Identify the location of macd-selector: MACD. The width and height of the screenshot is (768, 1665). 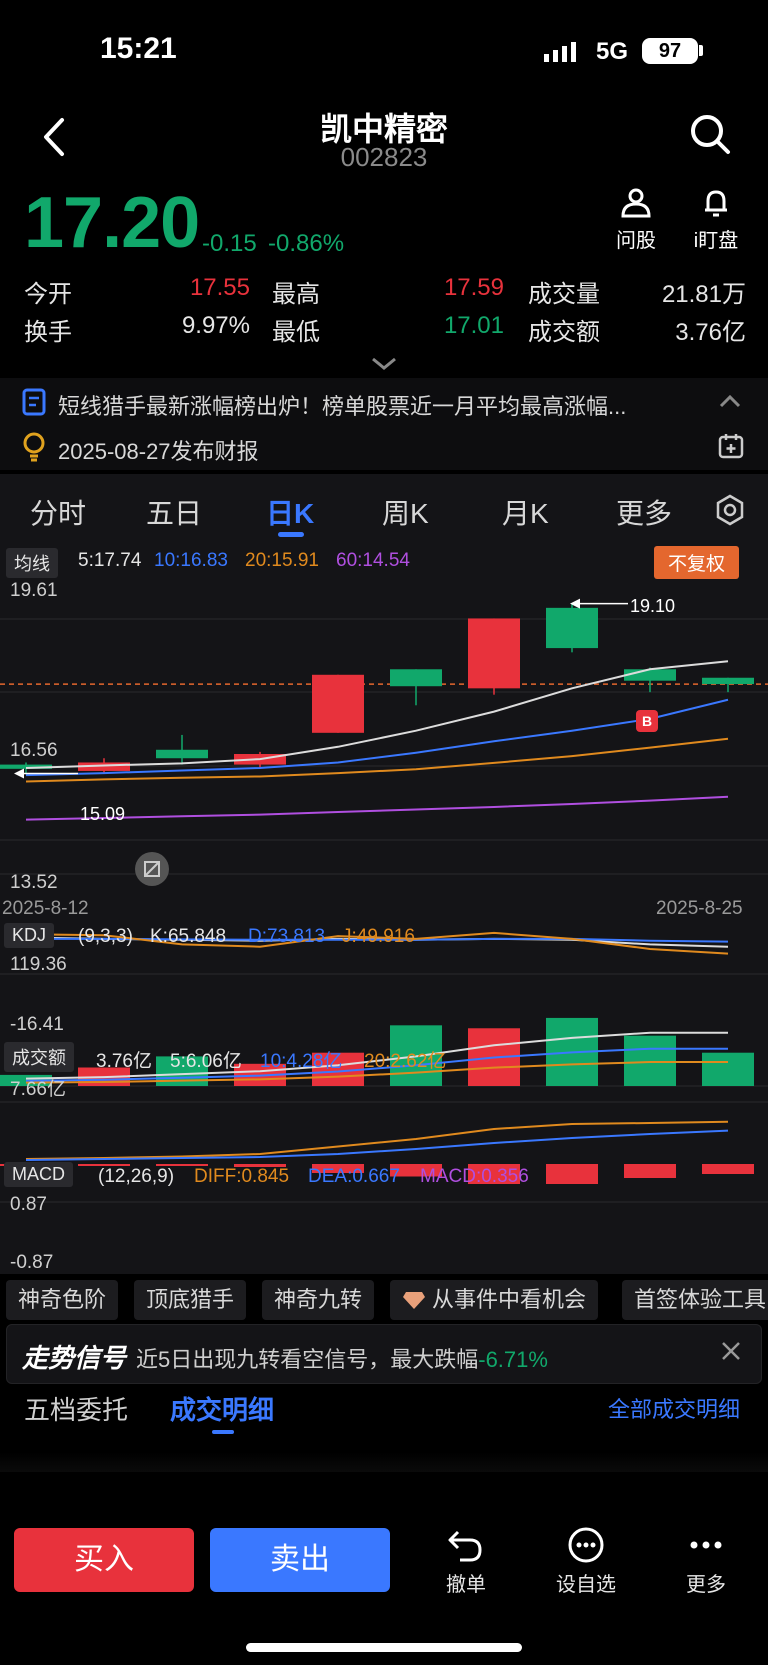
(38, 1174).